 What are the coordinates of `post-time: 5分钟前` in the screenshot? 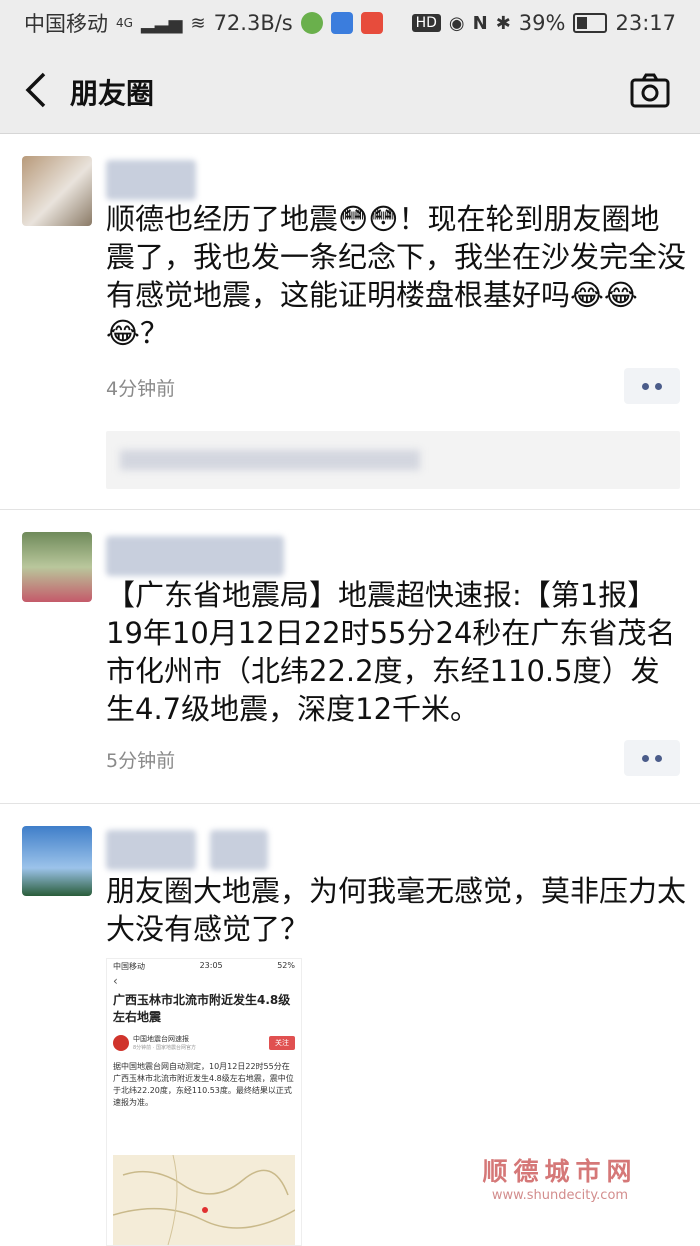 It's located at (141, 761).